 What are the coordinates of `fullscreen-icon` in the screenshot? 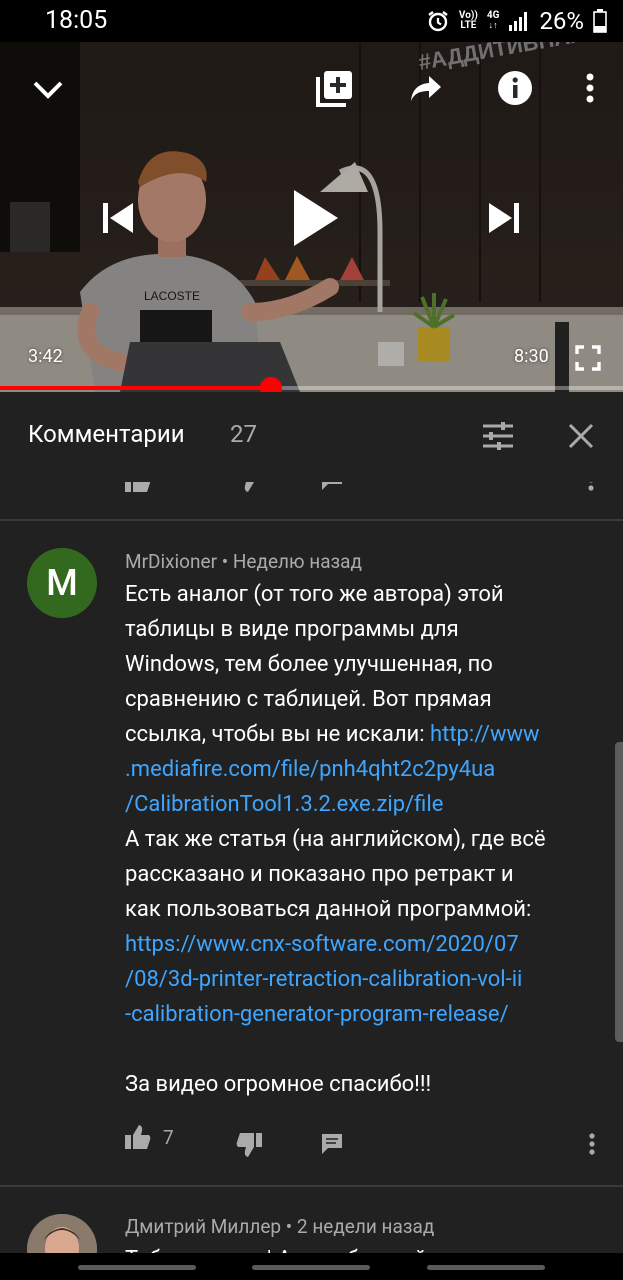 It's located at (588, 358).